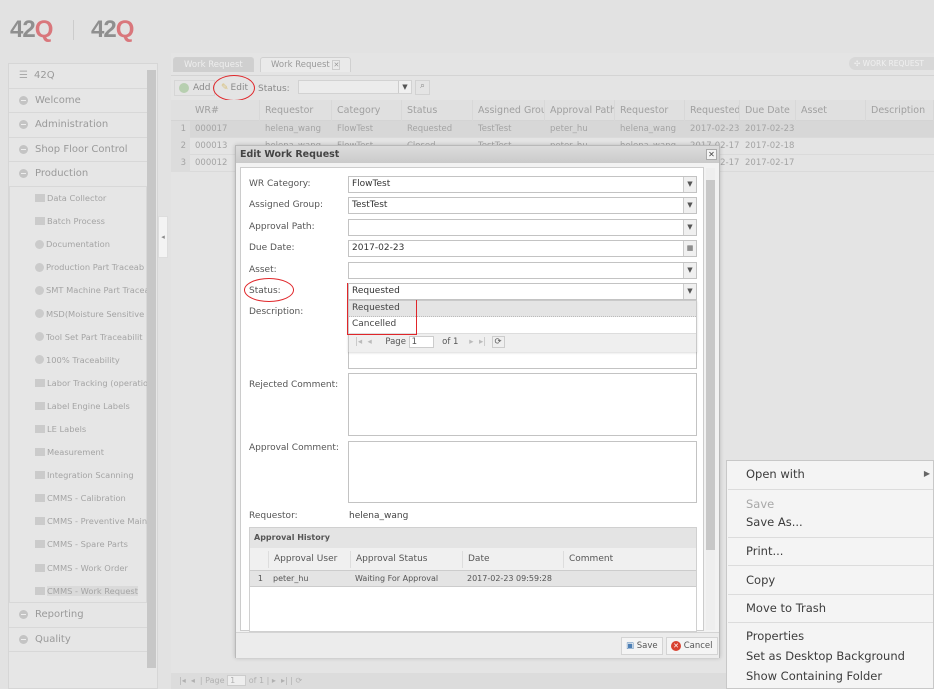  I want to click on menu-item-save: Save, so click(760, 504).